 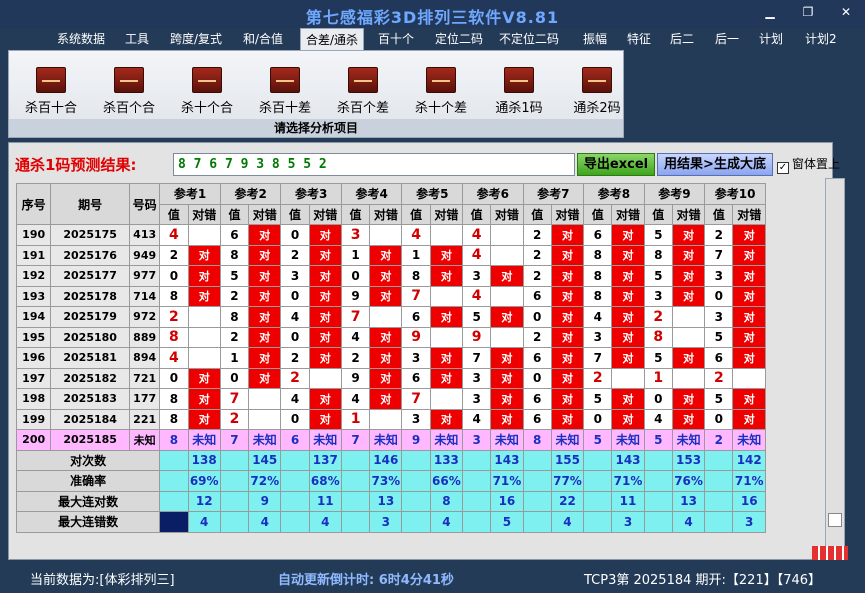 What do you see at coordinates (529, 39) in the screenshot?
I see `menu-item-7: 不定位二码` at bounding box center [529, 39].